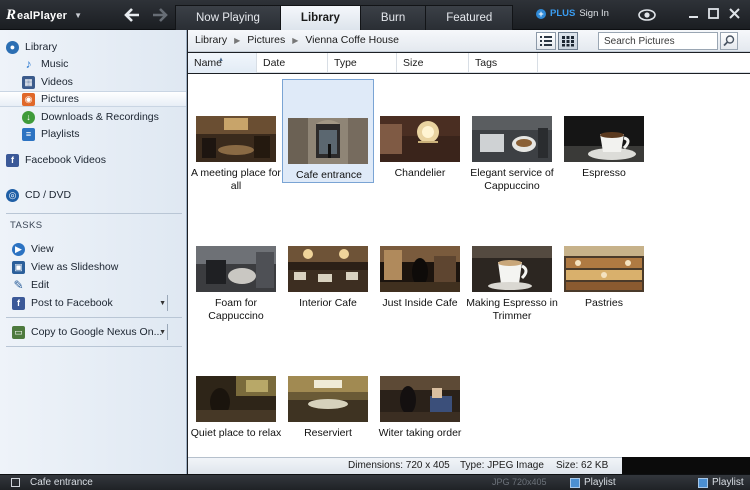 This screenshot has width=750, height=490. I want to click on dimensions-info: Dimensions: 720 x 405, so click(399, 465).